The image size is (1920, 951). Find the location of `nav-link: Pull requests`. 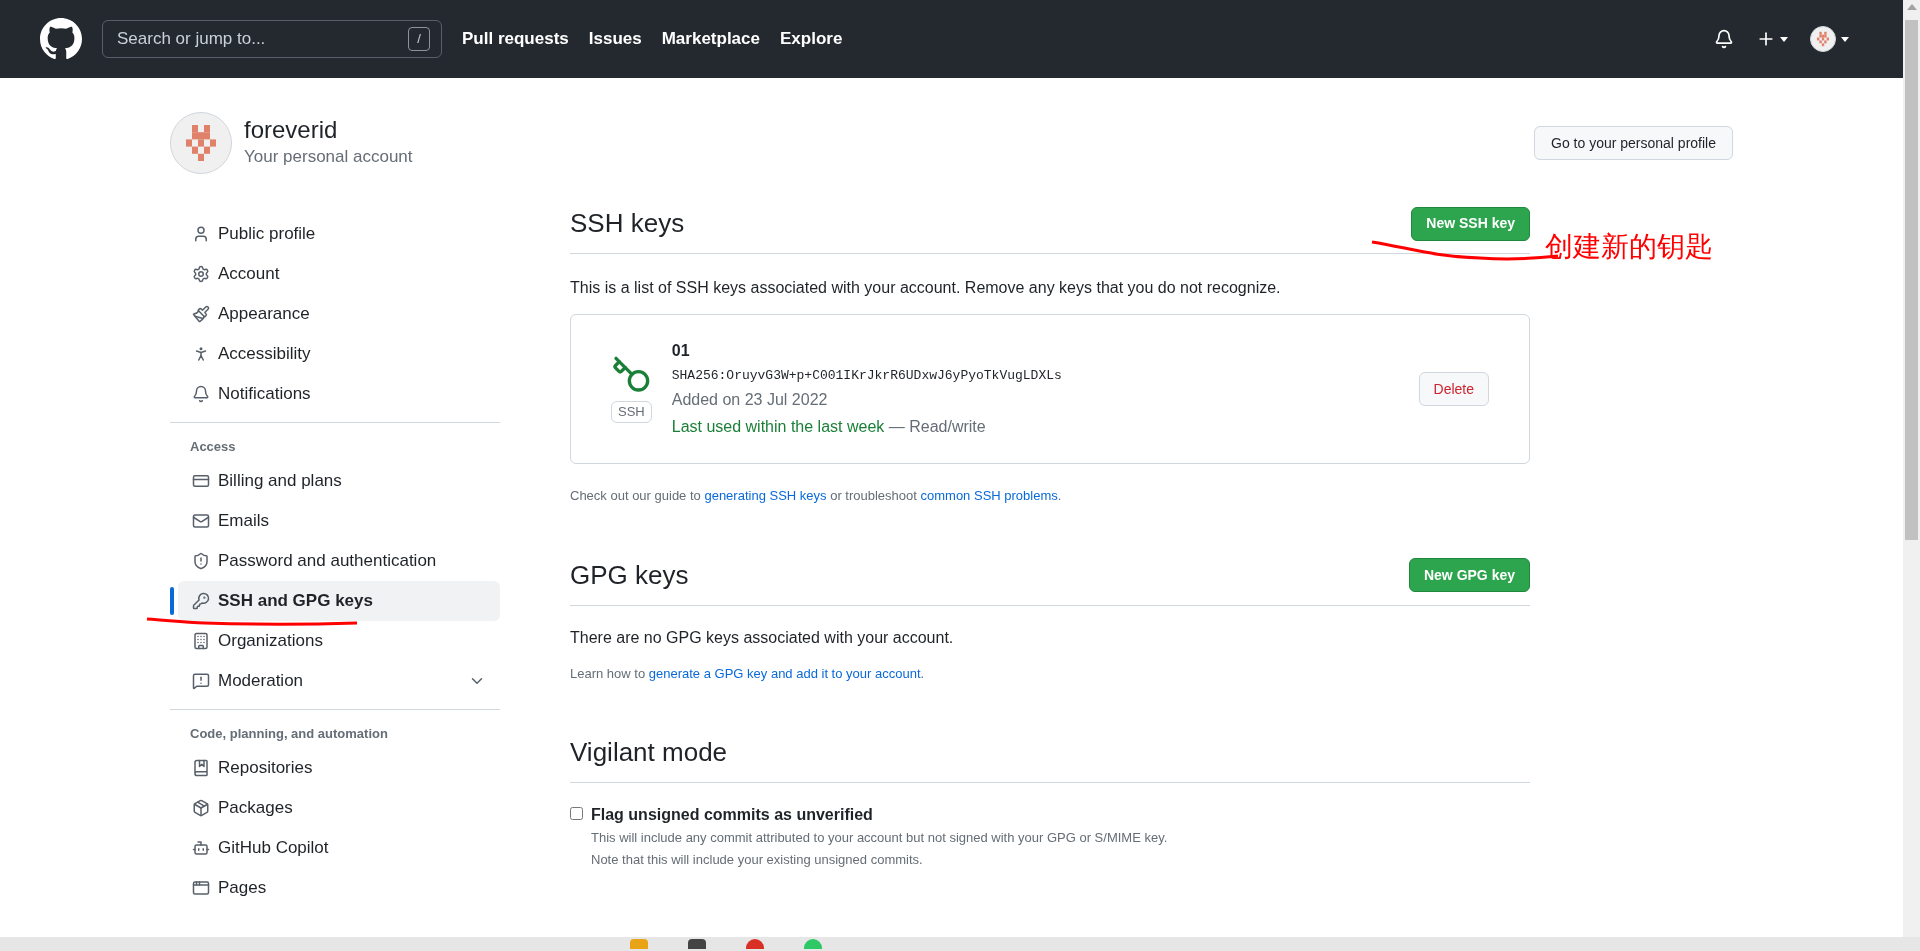

nav-link: Pull requests is located at coordinates (515, 39).